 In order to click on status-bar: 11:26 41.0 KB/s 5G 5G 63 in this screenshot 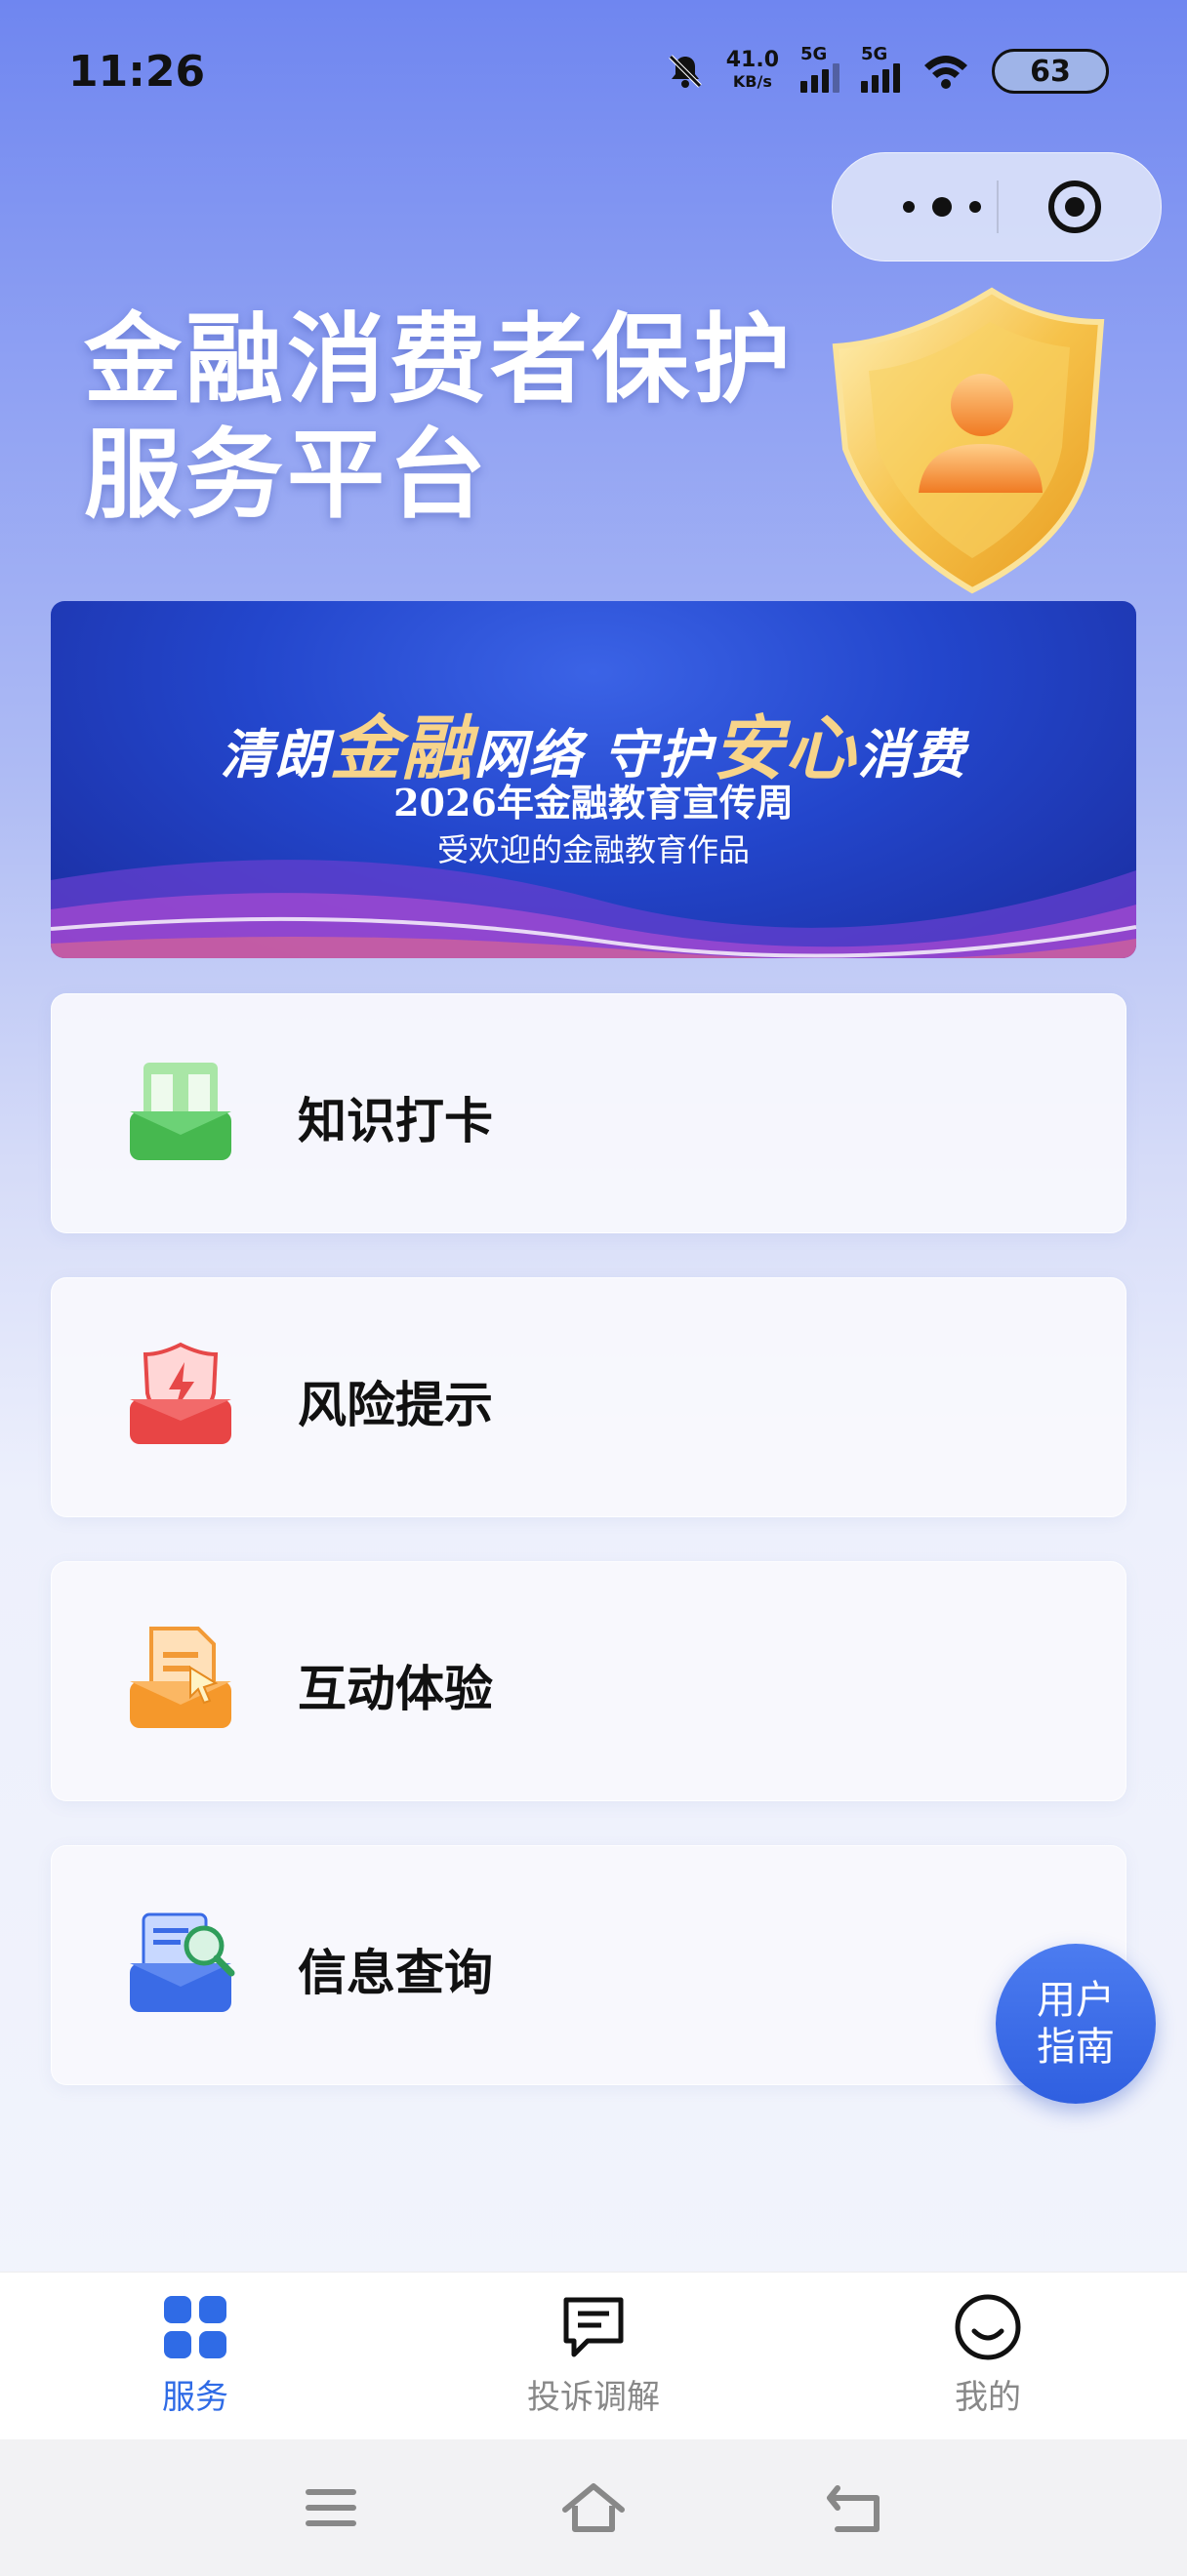, I will do `click(593, 73)`.